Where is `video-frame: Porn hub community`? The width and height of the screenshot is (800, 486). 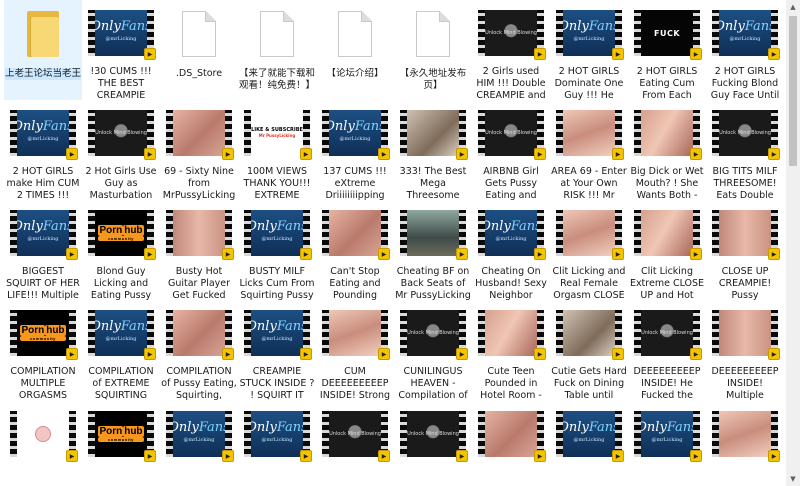 video-frame: Porn hub community is located at coordinates (121, 434).